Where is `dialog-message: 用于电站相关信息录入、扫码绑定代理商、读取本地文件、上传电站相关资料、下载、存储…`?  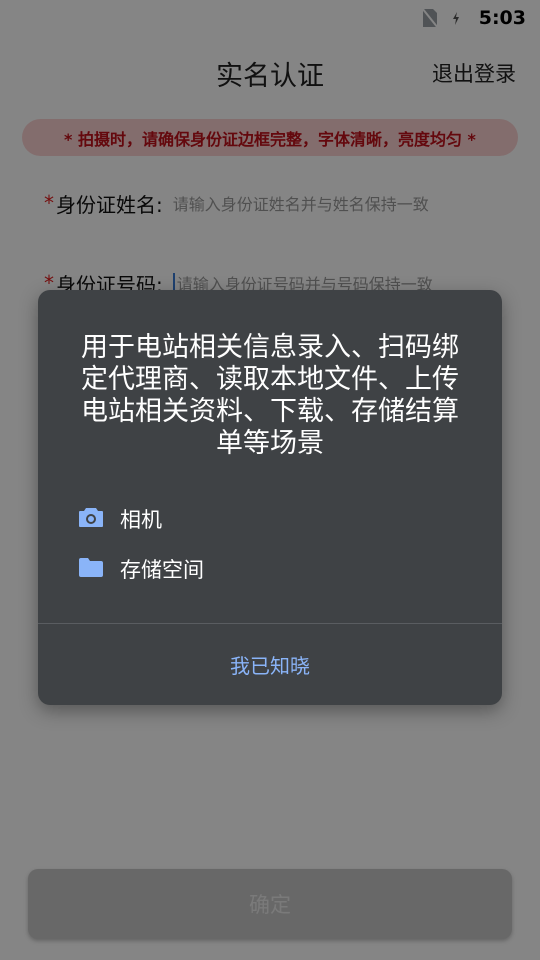
dialog-message: 用于电站相关信息录入、扫码绑定代理商、读取本地文件、上传电站相关资料、下载、存储… is located at coordinates (270, 395).